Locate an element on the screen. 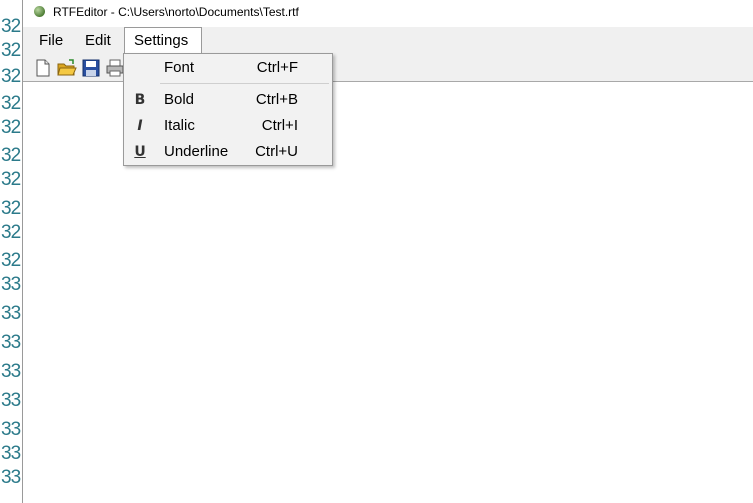 Image resolution: width=753 pixels, height=503 pixels. menu-bar: File Edit Settings is located at coordinates (388, 40).